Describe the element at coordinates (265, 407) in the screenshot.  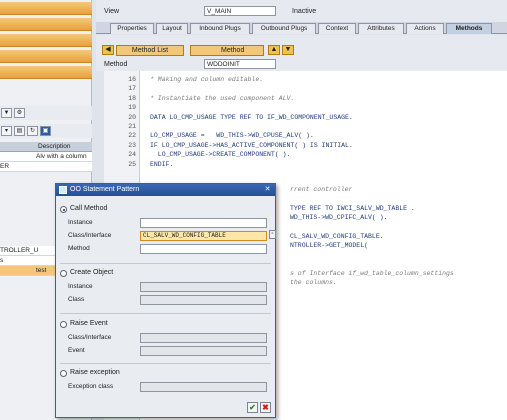
I see `cancel-x-icon: ✖` at that location.